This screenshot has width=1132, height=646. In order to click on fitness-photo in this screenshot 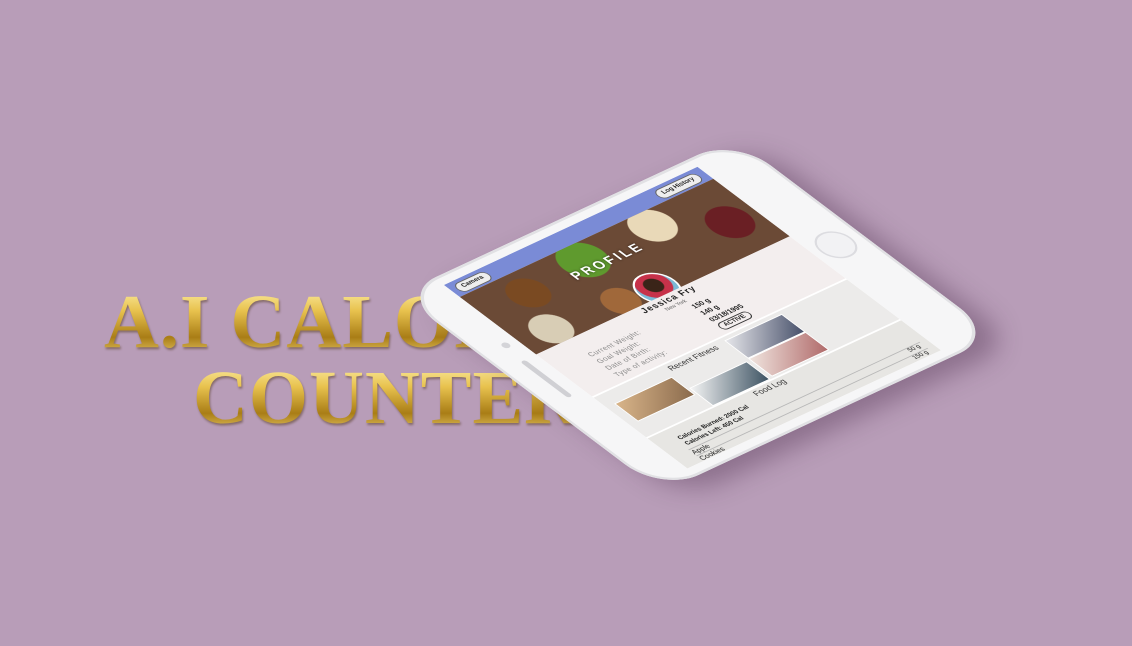, I will do `click(655, 399)`.